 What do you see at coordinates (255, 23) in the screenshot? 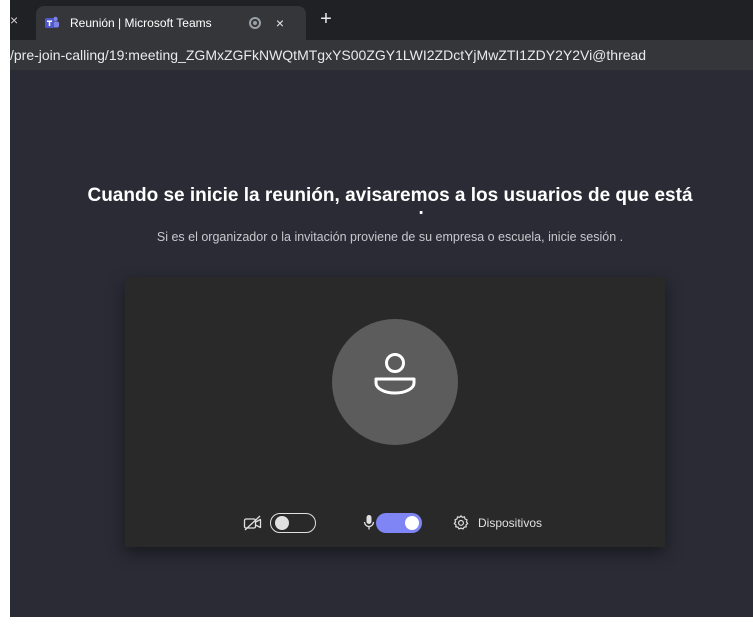
I see `recording-indicator-icon` at bounding box center [255, 23].